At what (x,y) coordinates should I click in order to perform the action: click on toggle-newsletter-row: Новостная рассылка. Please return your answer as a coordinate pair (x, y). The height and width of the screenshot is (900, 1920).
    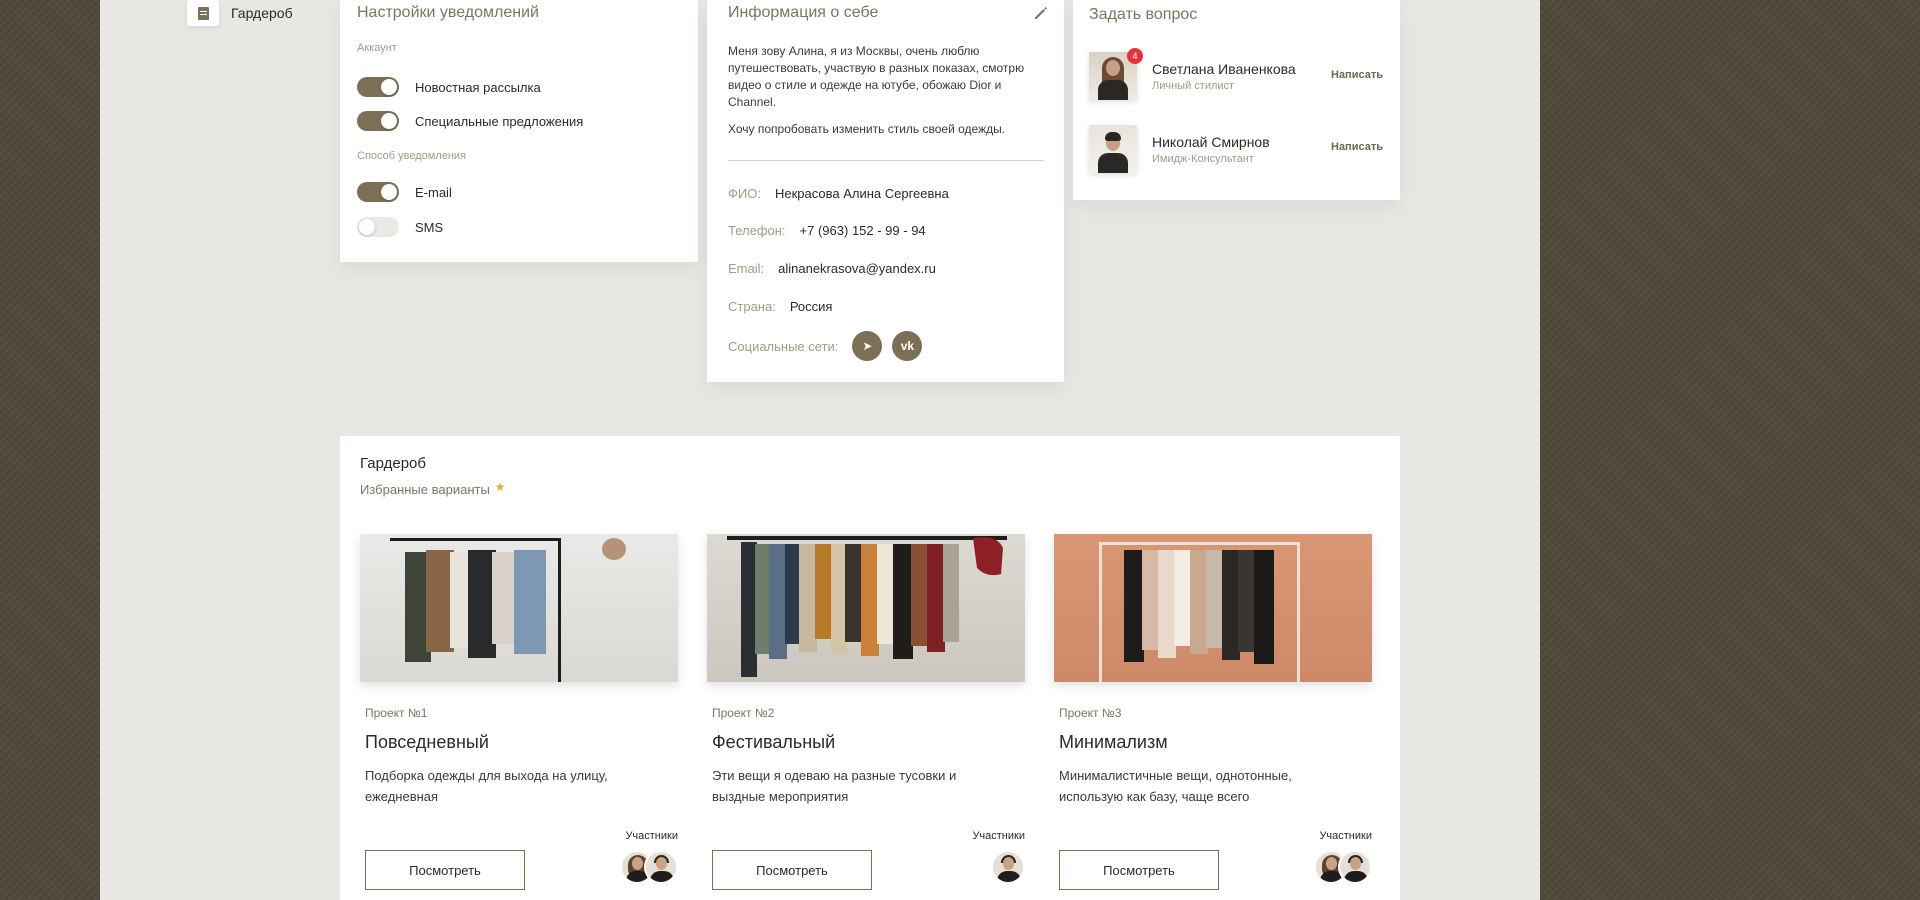
    Looking at the image, I should click on (449, 87).